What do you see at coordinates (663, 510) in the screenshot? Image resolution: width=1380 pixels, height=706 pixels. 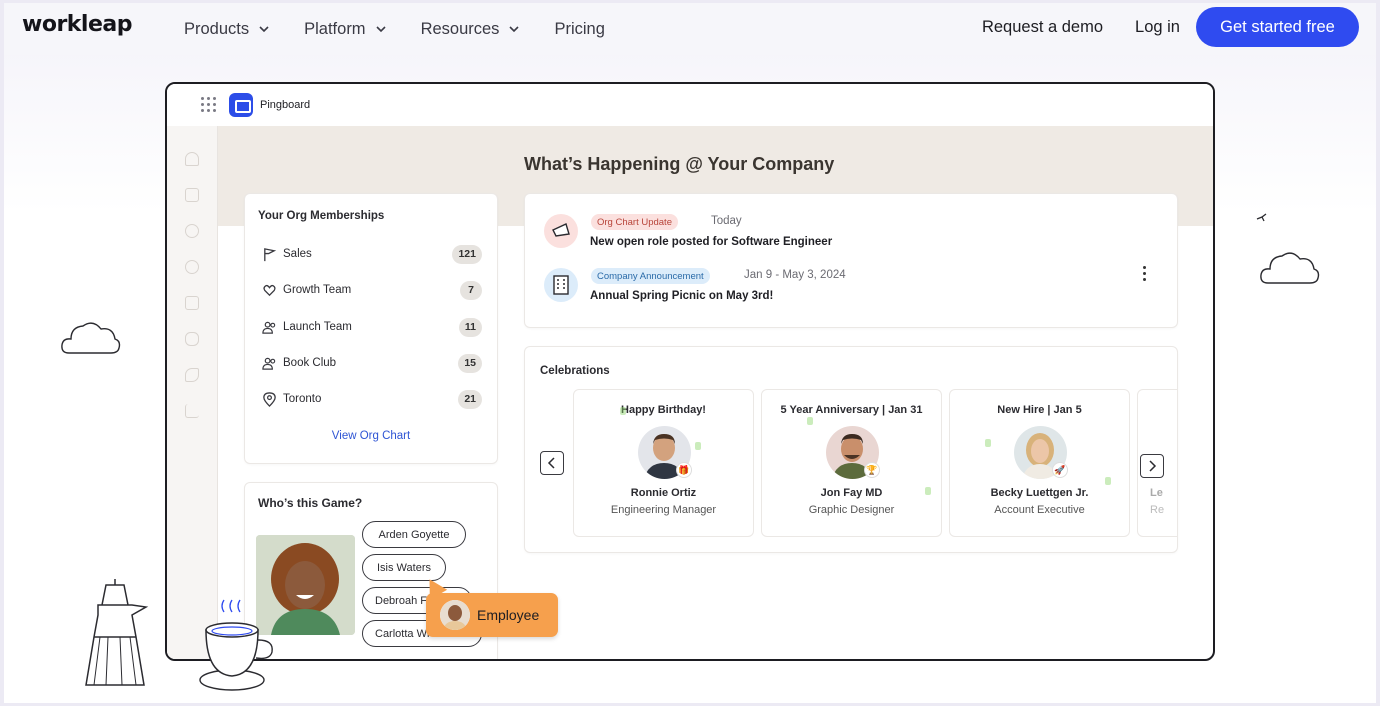 I see `celebration-role: Engineering Manager` at bounding box center [663, 510].